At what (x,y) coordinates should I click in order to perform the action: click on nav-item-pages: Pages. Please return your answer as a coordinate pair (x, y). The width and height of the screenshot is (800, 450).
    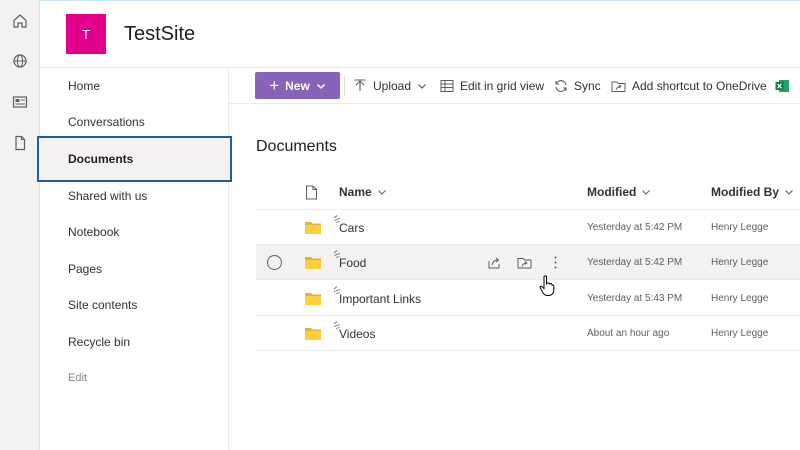
    Looking at the image, I should click on (134, 269).